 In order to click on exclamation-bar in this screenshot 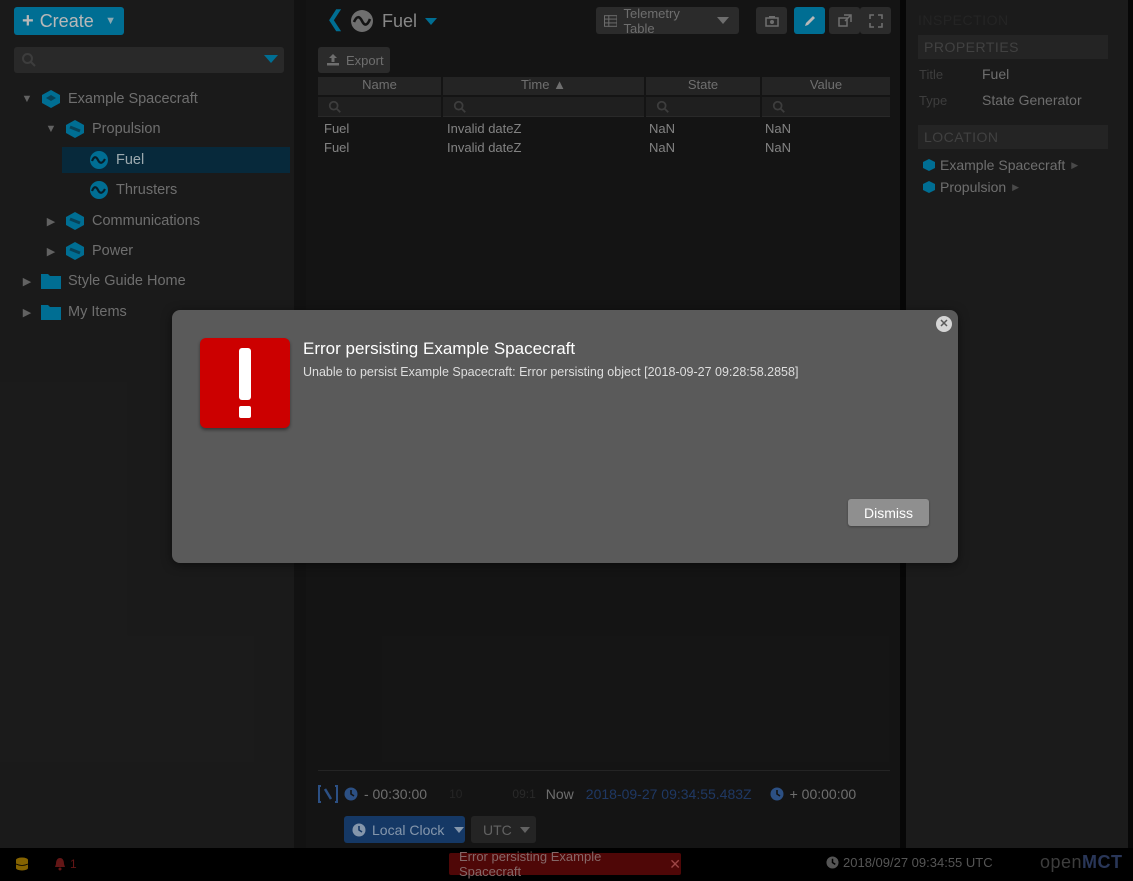, I will do `click(245, 374)`.